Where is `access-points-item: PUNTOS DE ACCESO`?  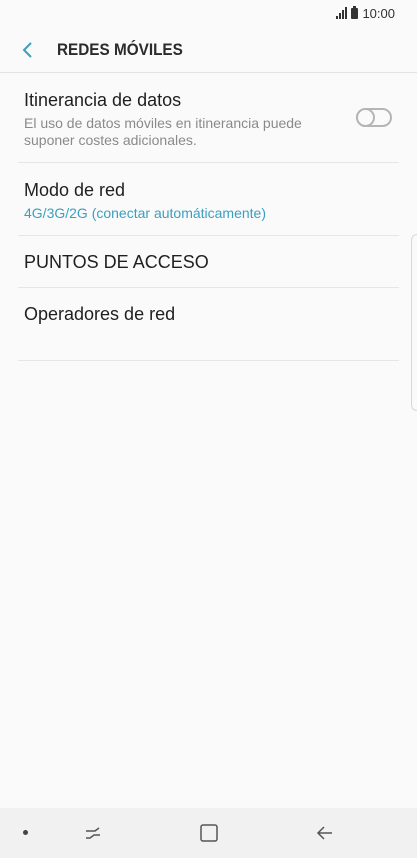
access-points-item: PUNTOS DE ACCESO is located at coordinates (208, 262).